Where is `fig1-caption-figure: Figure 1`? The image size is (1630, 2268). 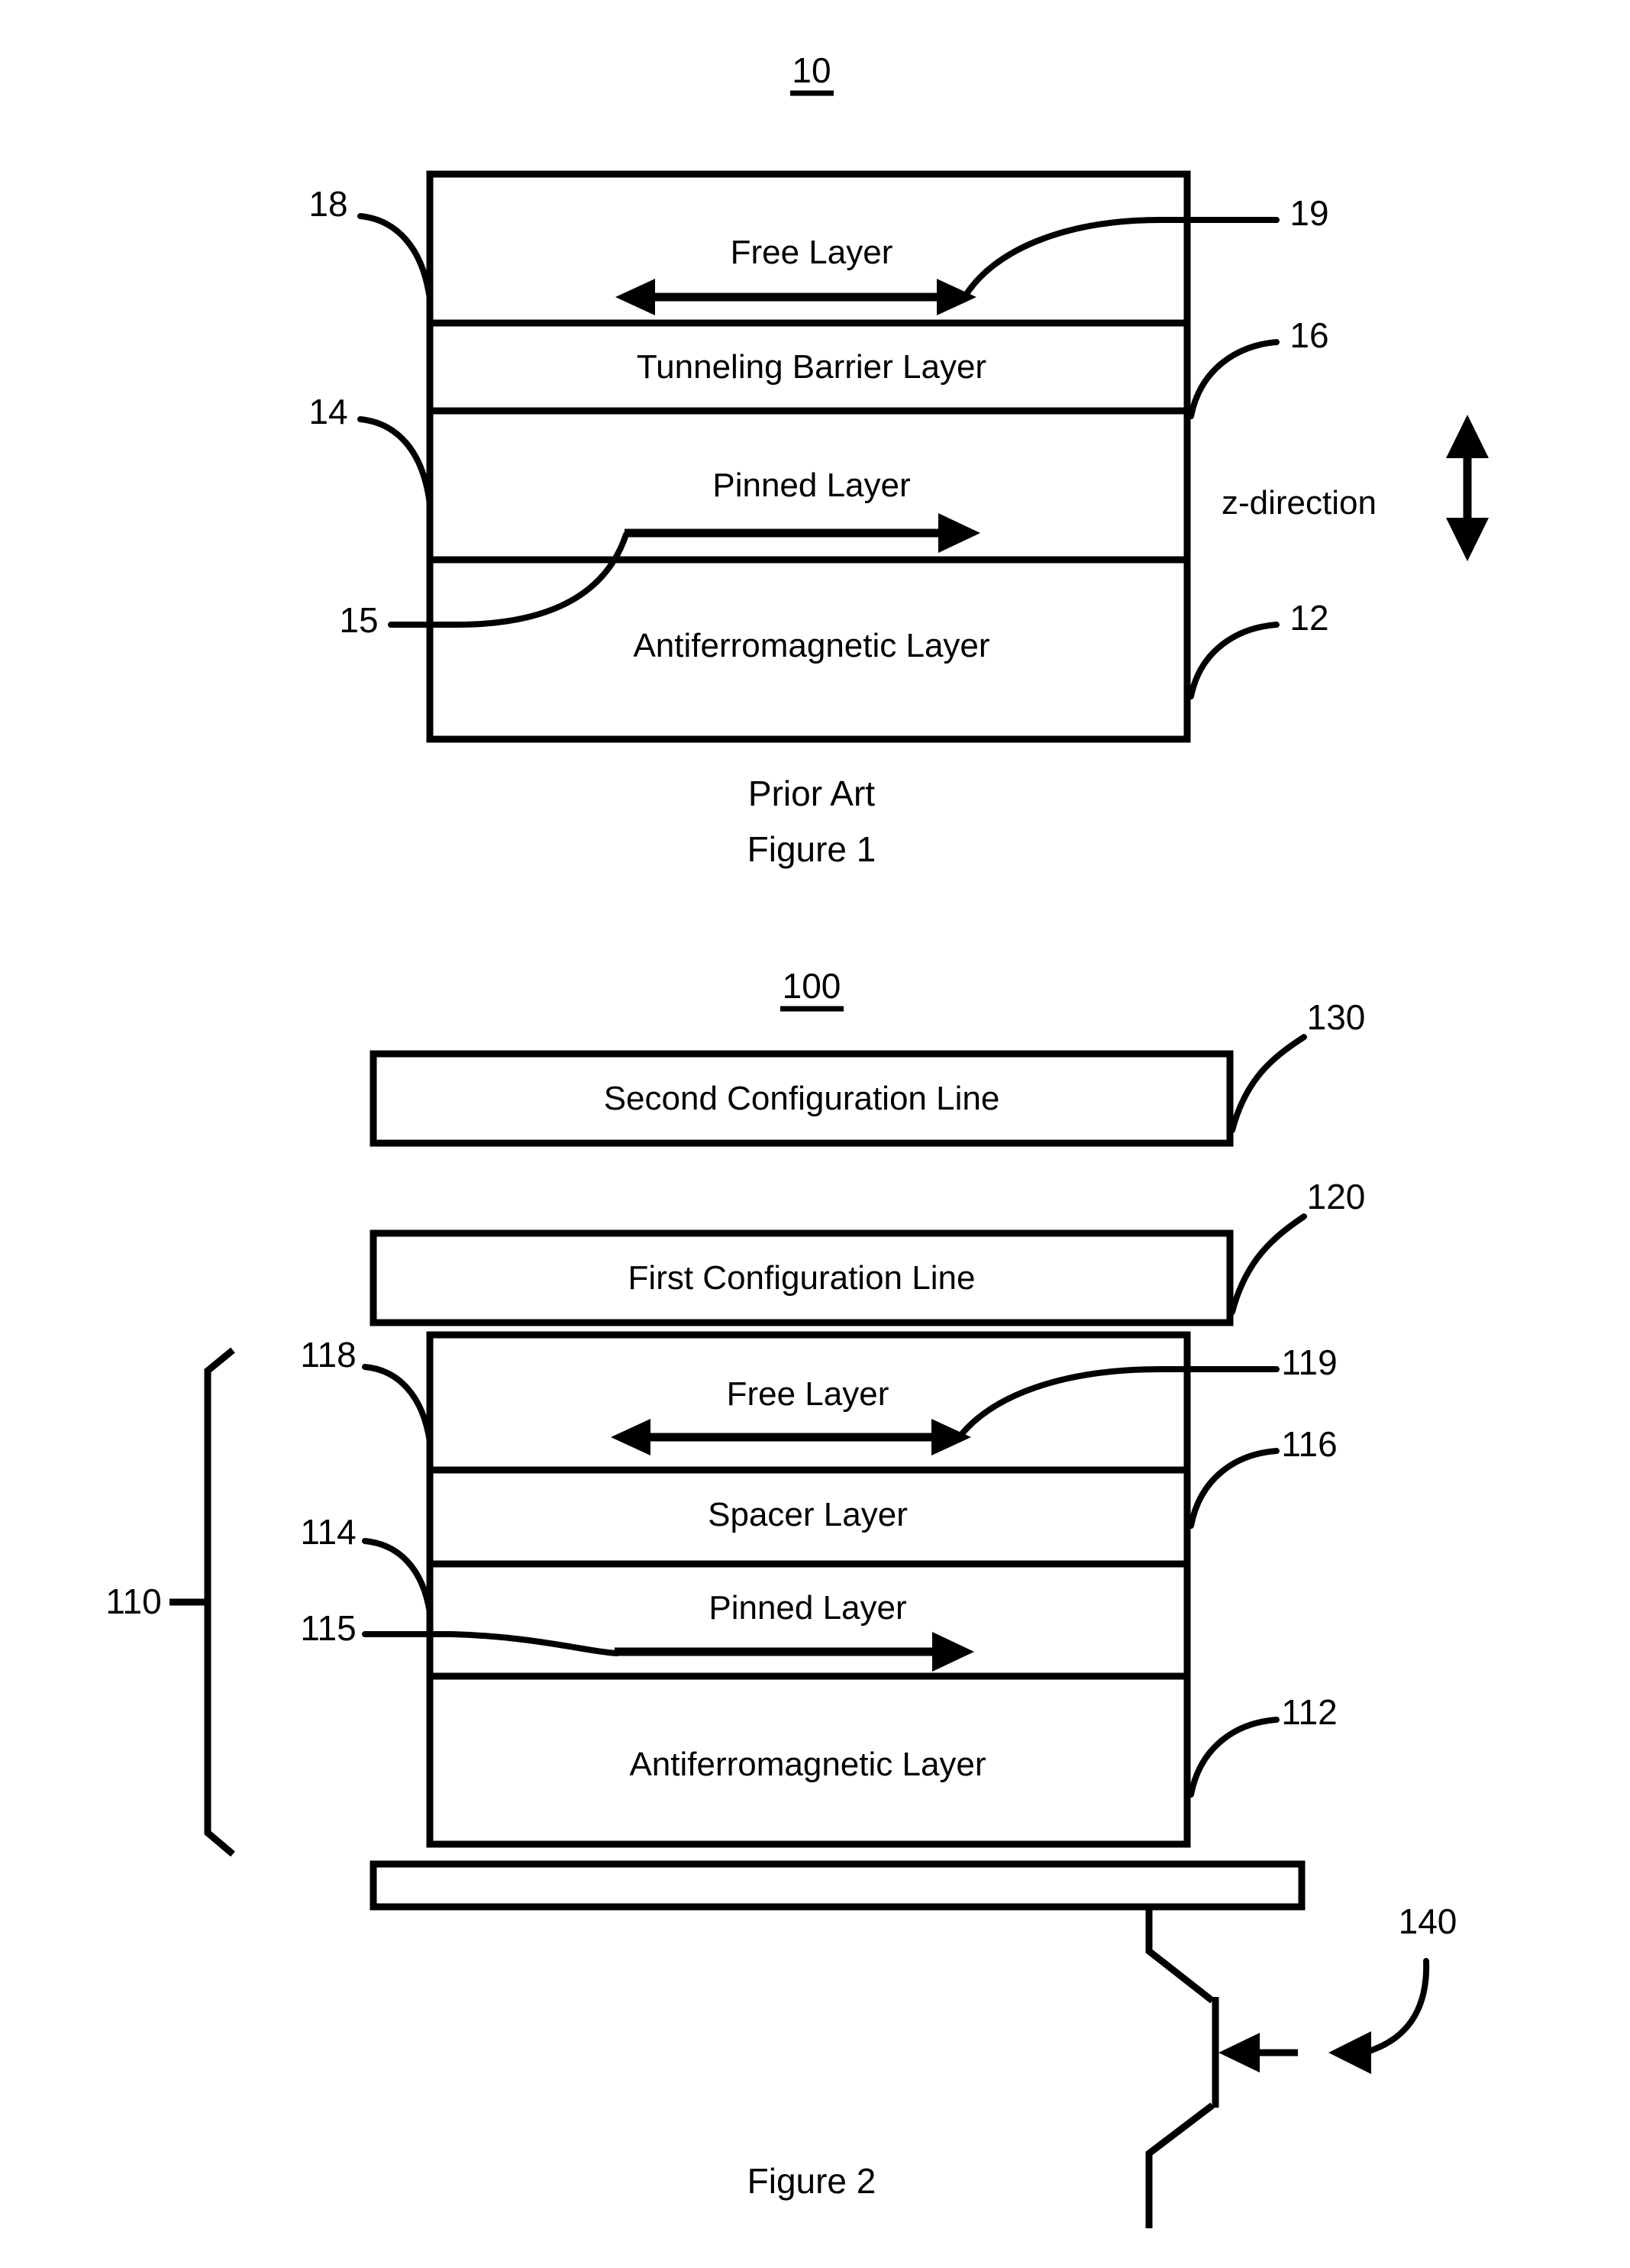
fig1-caption-figure: Figure 1 is located at coordinates (811, 849).